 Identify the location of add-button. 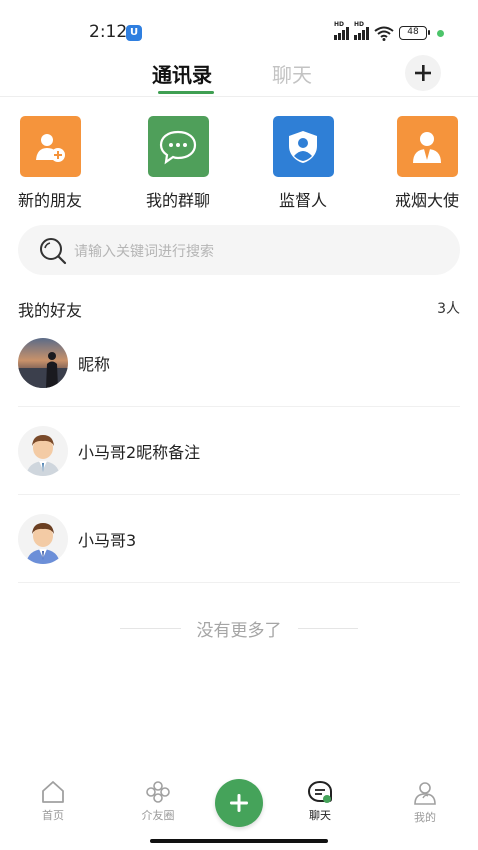
(423, 73).